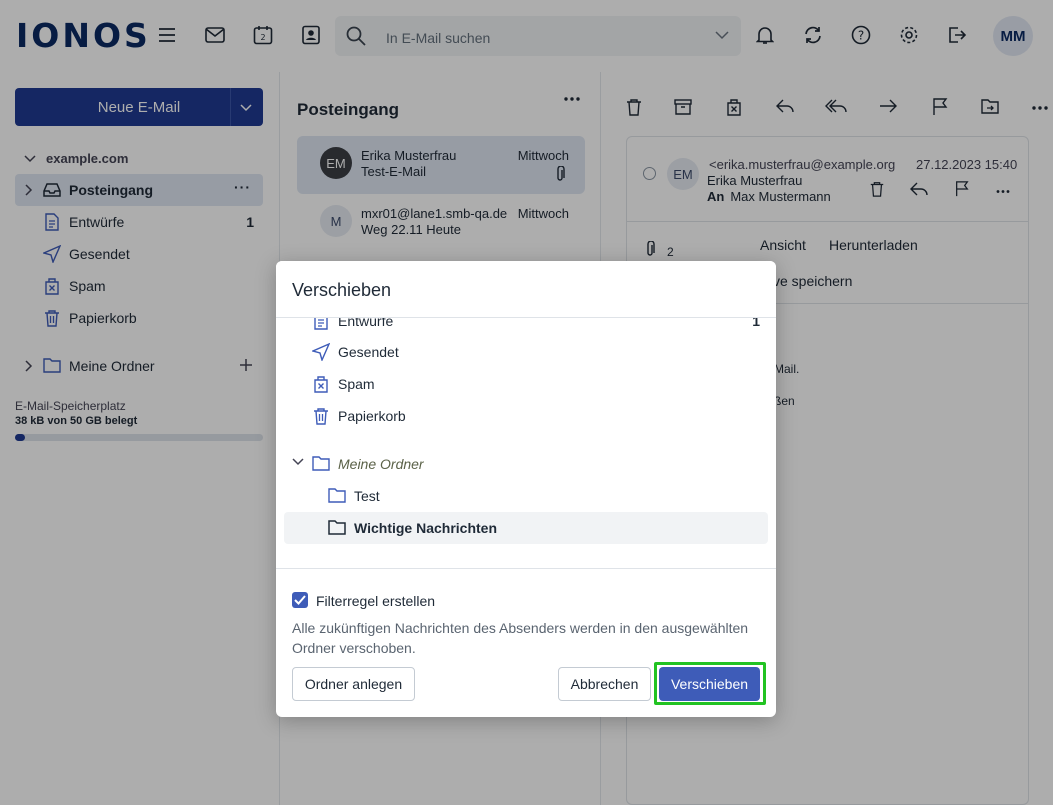 This screenshot has width=1053, height=805. Describe the element at coordinates (321, 352) in the screenshot. I see `send-icon` at that location.